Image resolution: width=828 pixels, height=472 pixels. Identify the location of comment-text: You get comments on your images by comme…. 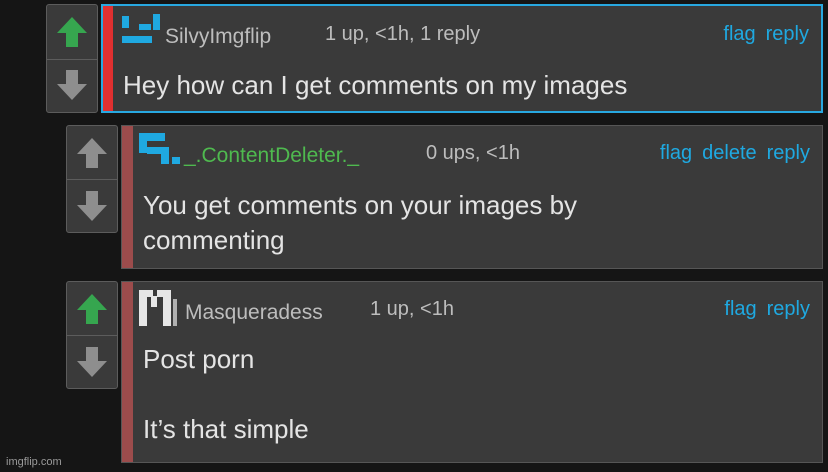
(360, 222).